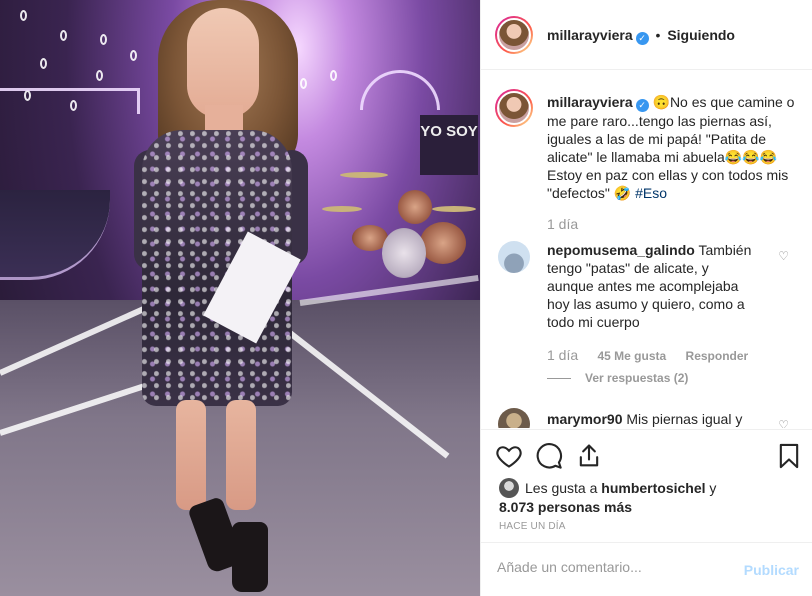 The image size is (812, 596). I want to click on username-link: millarayviera, so click(590, 35).